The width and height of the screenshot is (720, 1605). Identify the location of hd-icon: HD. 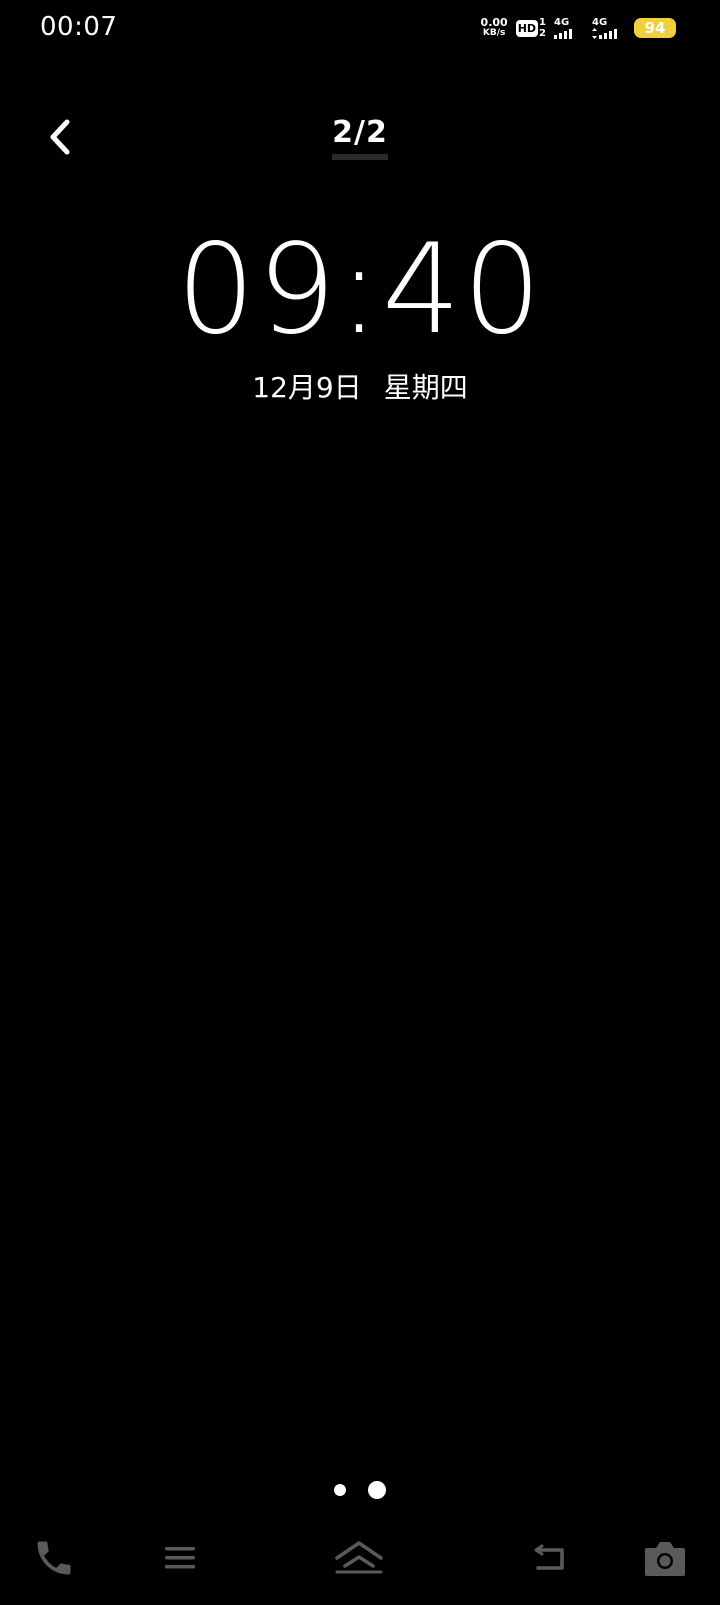
(527, 28).